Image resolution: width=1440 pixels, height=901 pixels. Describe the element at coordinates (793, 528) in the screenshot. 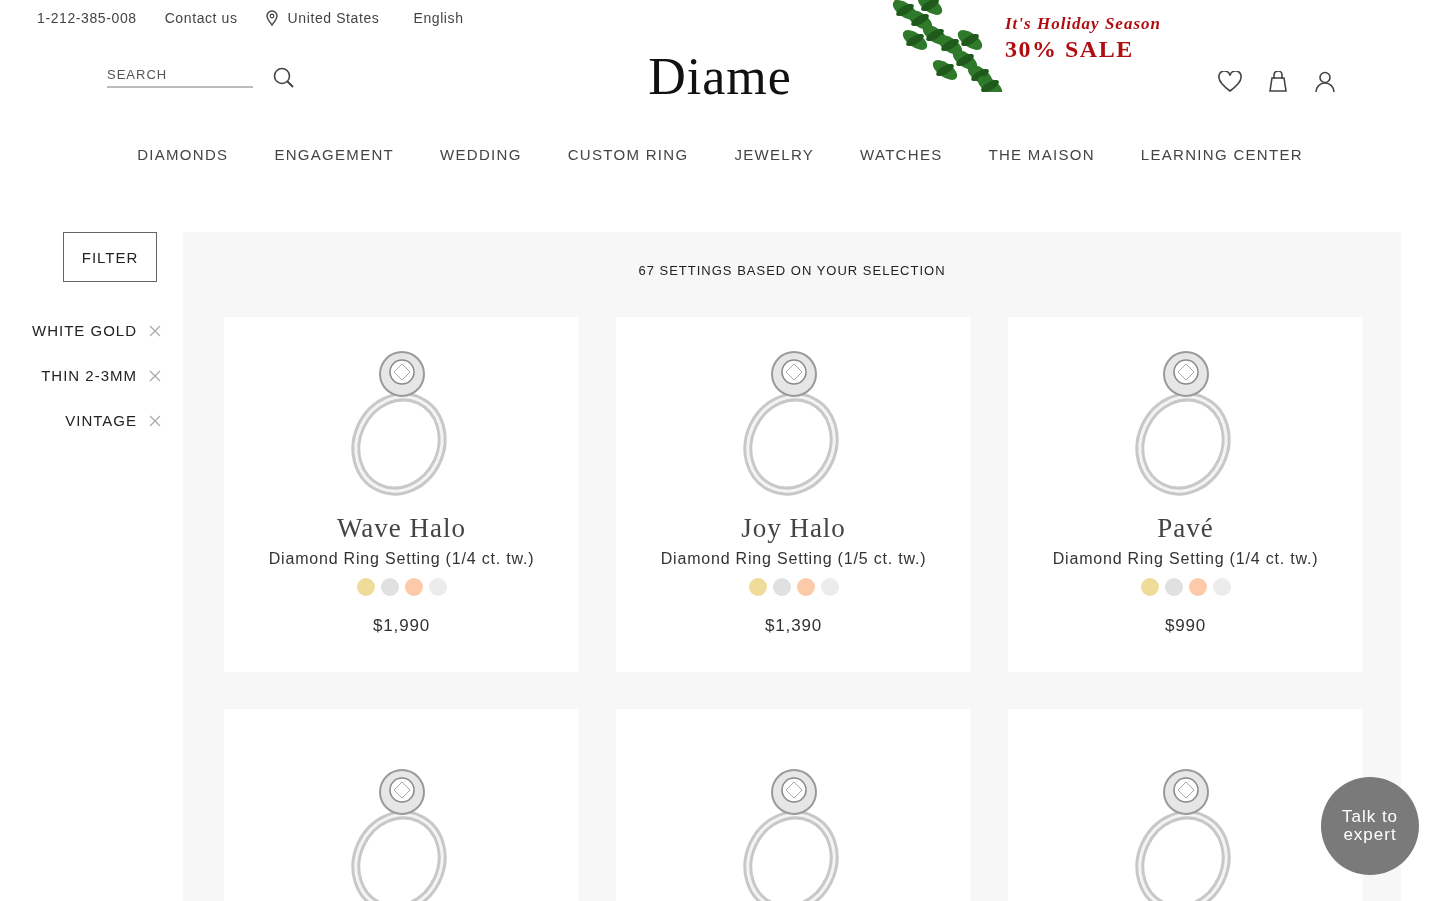

I see `product-name: Joy Halo` at that location.